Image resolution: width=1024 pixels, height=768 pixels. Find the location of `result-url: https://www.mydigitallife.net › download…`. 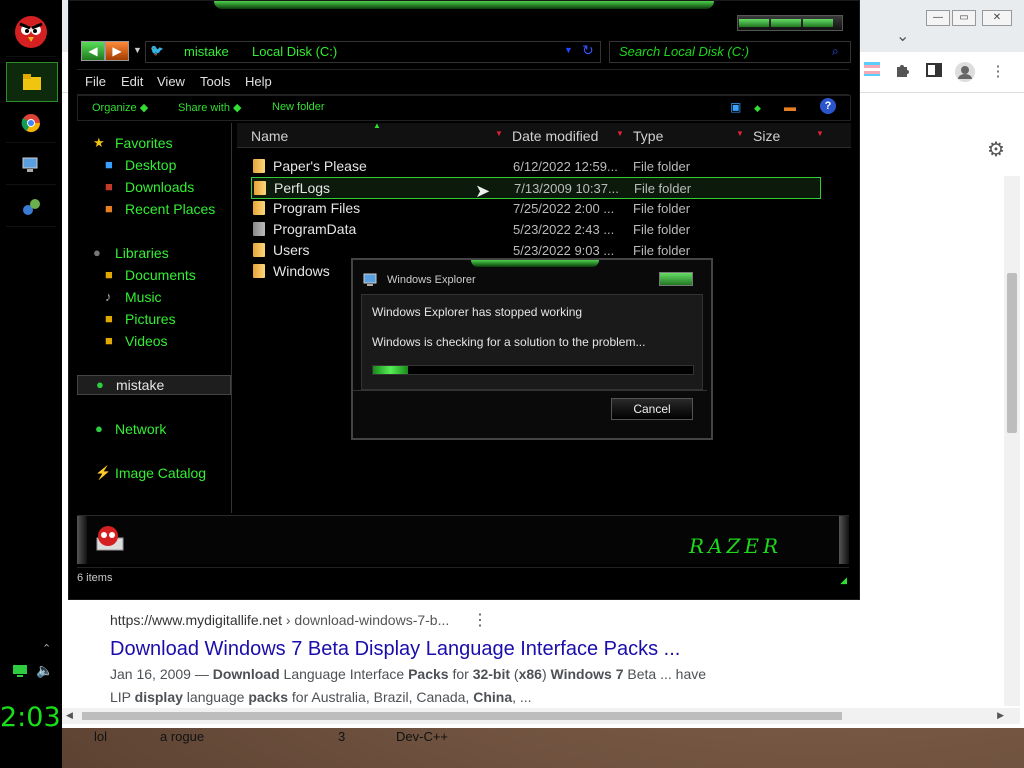

result-url: https://www.mydigitallife.net › download… is located at coordinates (279, 620).